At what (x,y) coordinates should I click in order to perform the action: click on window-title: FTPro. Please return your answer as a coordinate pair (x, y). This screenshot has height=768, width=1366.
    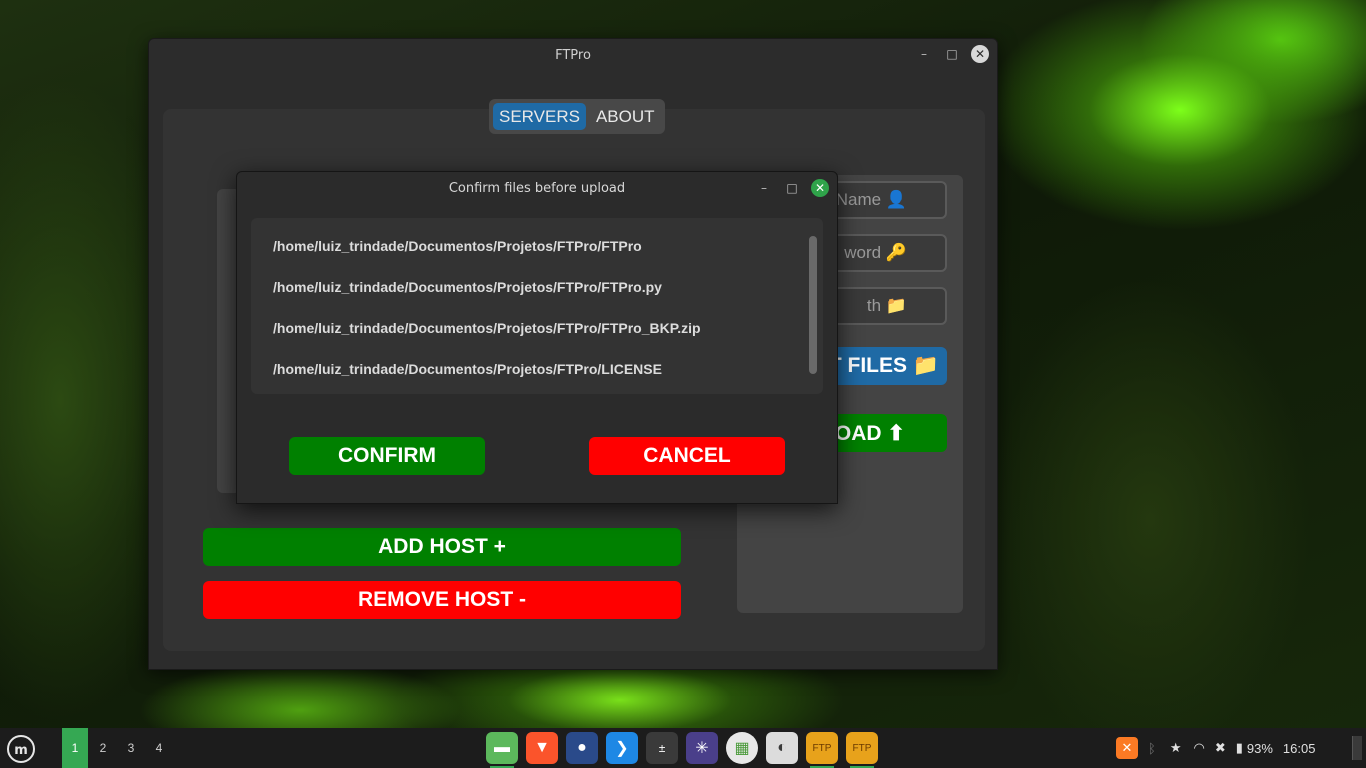
    Looking at the image, I should click on (573, 55).